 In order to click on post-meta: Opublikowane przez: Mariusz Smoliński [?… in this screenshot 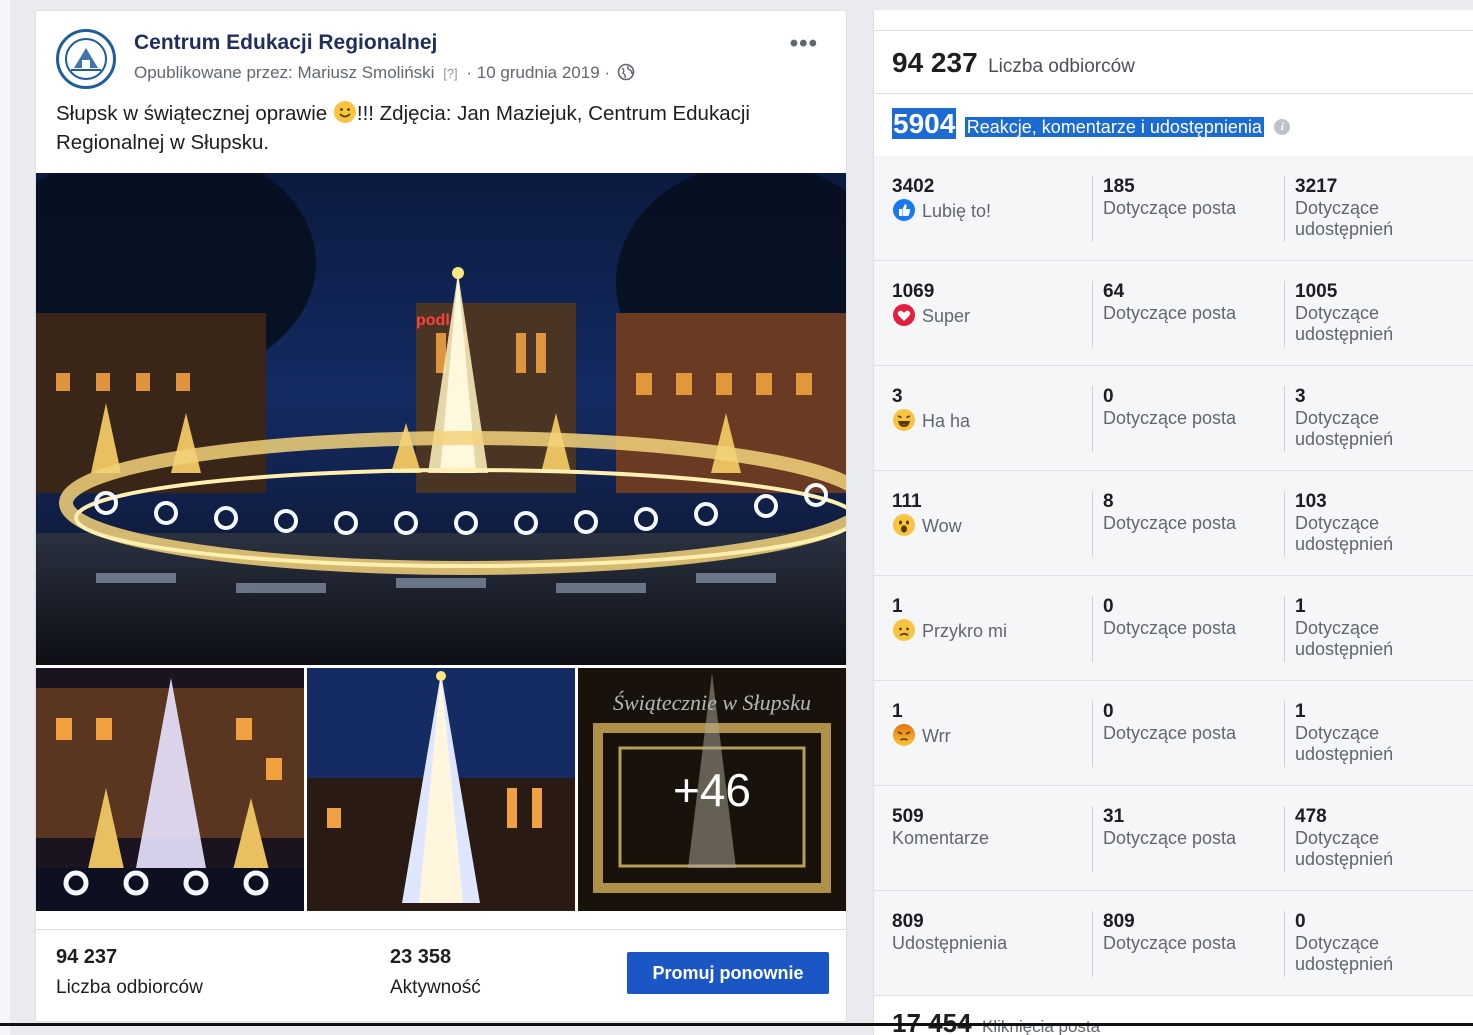, I will do `click(384, 73)`.